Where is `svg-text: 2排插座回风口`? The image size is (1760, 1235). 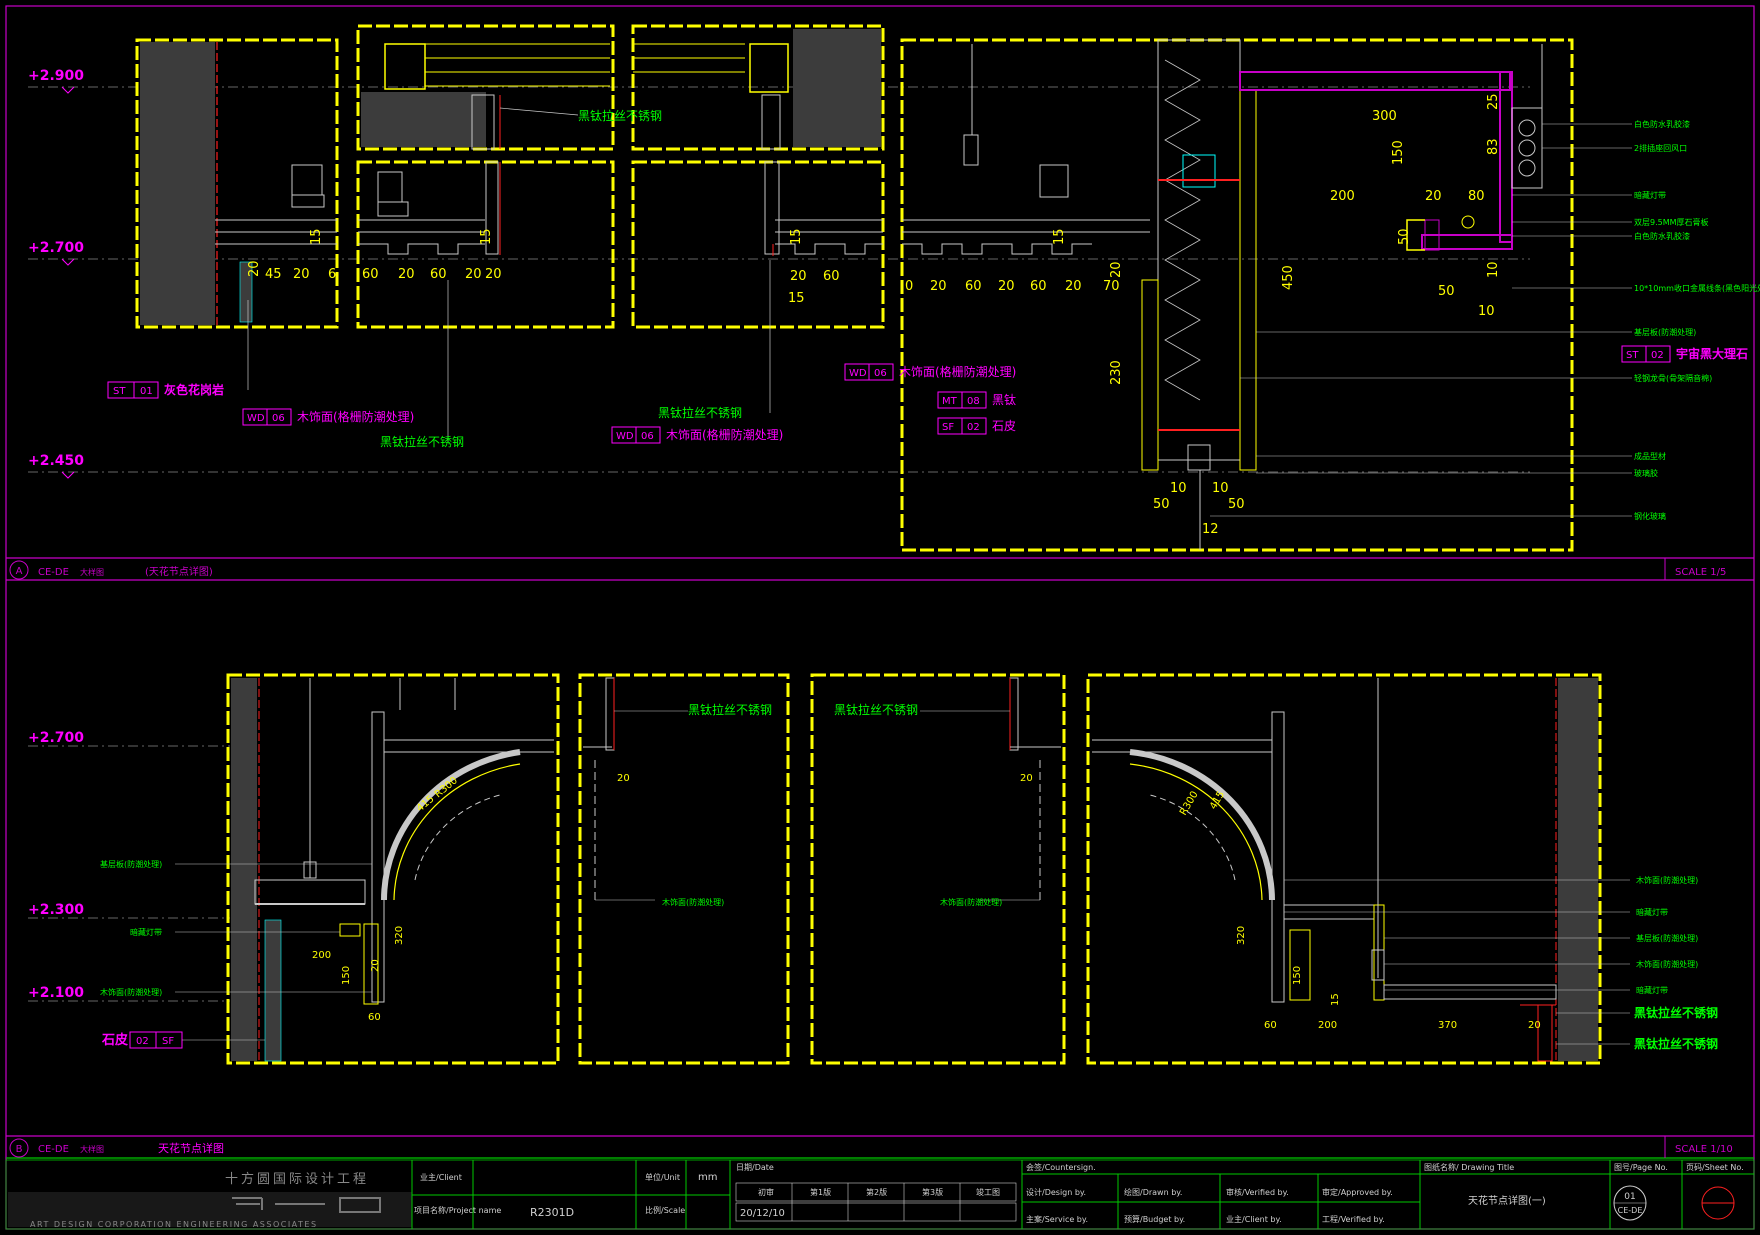 svg-text: 2排插座回风口 is located at coordinates (1660, 148).